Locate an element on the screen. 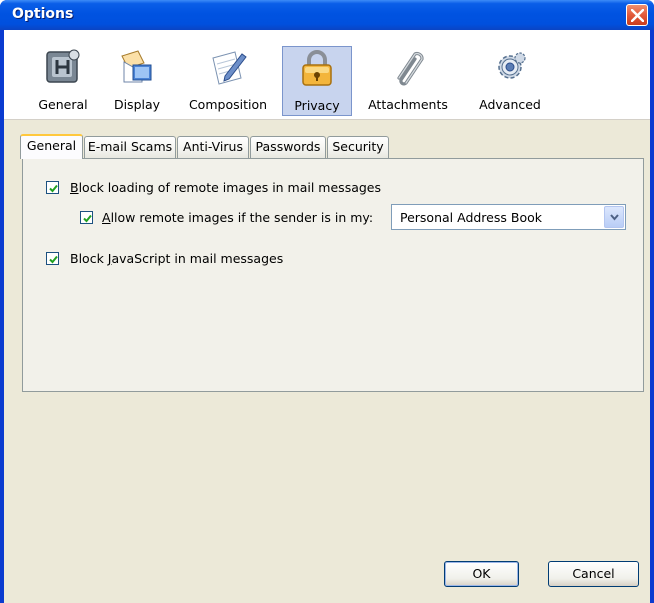 The width and height of the screenshot is (654, 603). block-images-accesskey: B is located at coordinates (74, 187).